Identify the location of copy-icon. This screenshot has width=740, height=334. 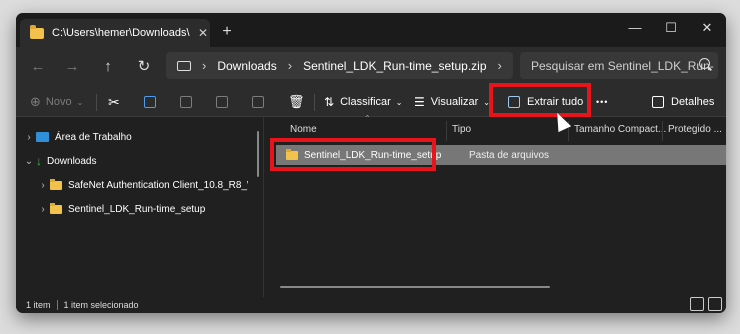
(150, 102).